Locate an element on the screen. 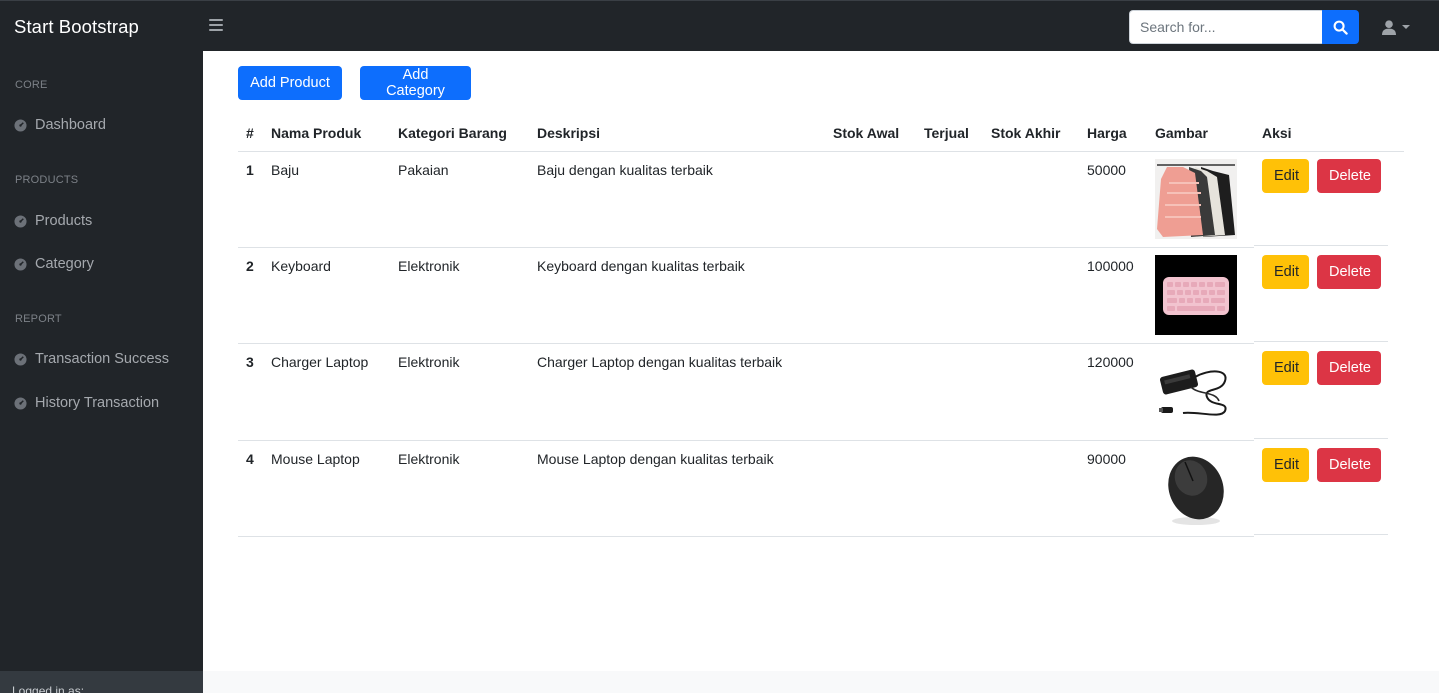 The height and width of the screenshot is (693, 1439). product-price: 100000 is located at coordinates (1110, 266).